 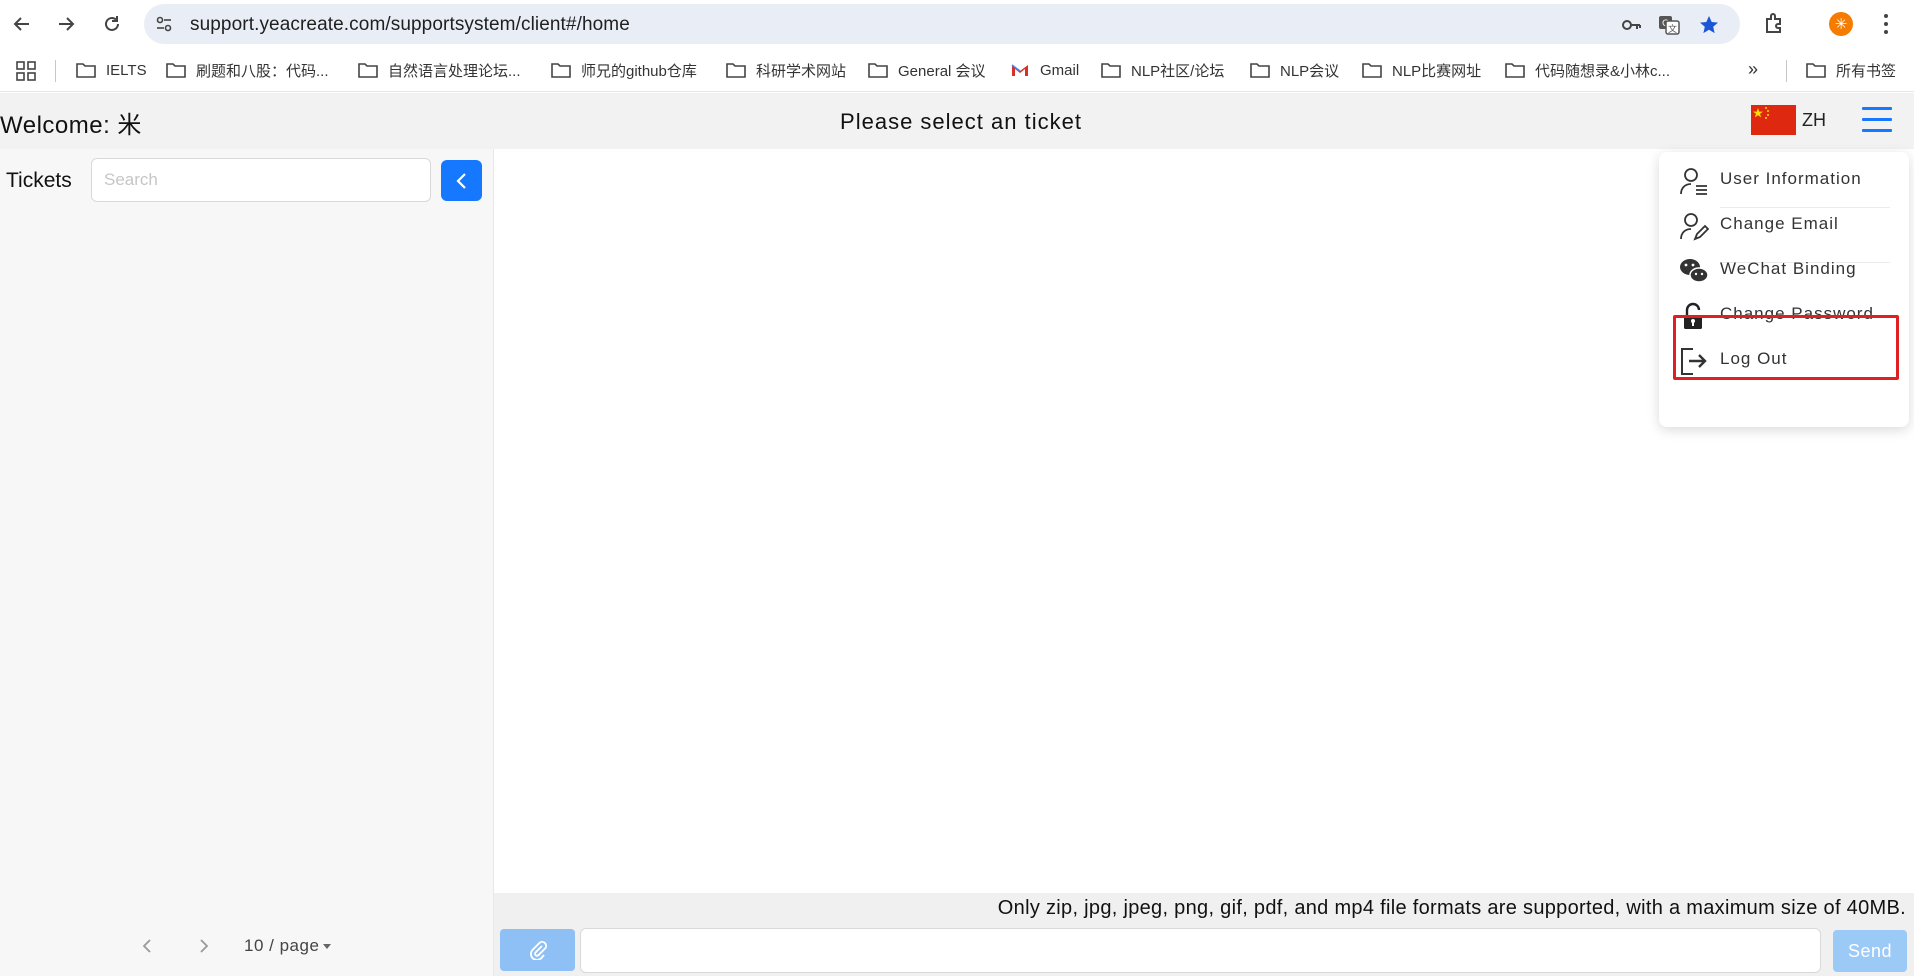 I want to click on chevron-left-icon, so click(x=460, y=180).